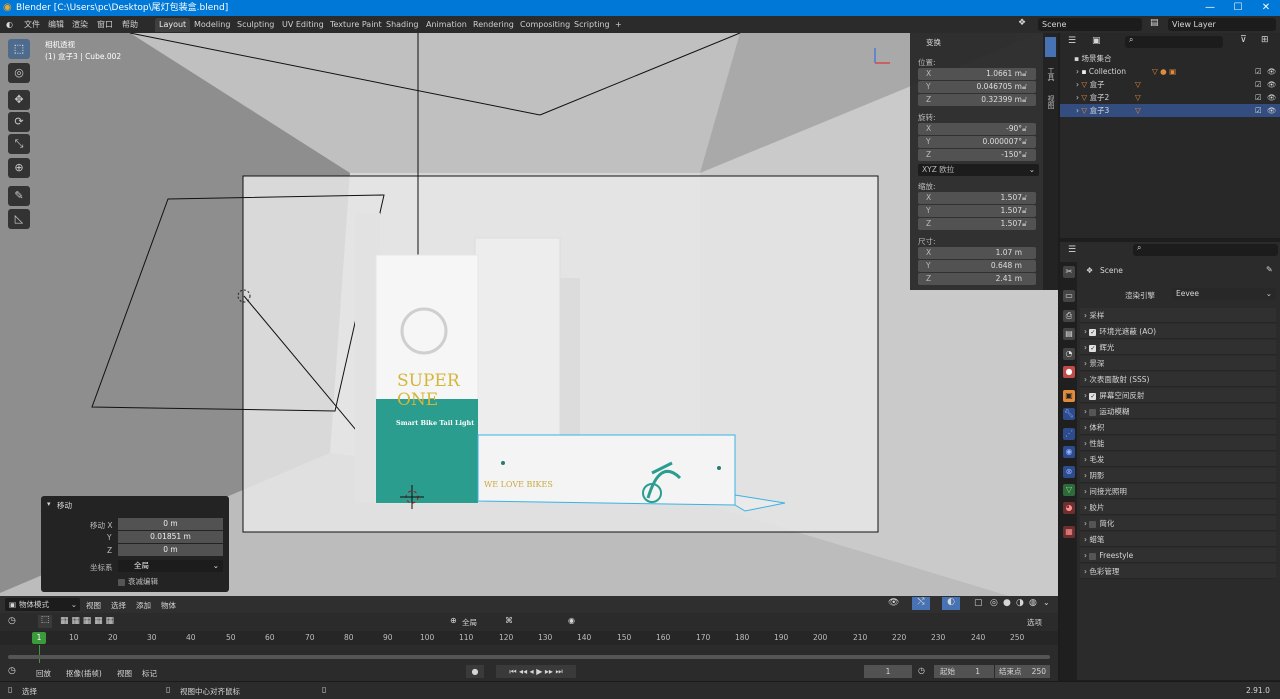 The height and width of the screenshot is (699, 1280). I want to click on section-shadows: › 阴影, so click(1178, 475).